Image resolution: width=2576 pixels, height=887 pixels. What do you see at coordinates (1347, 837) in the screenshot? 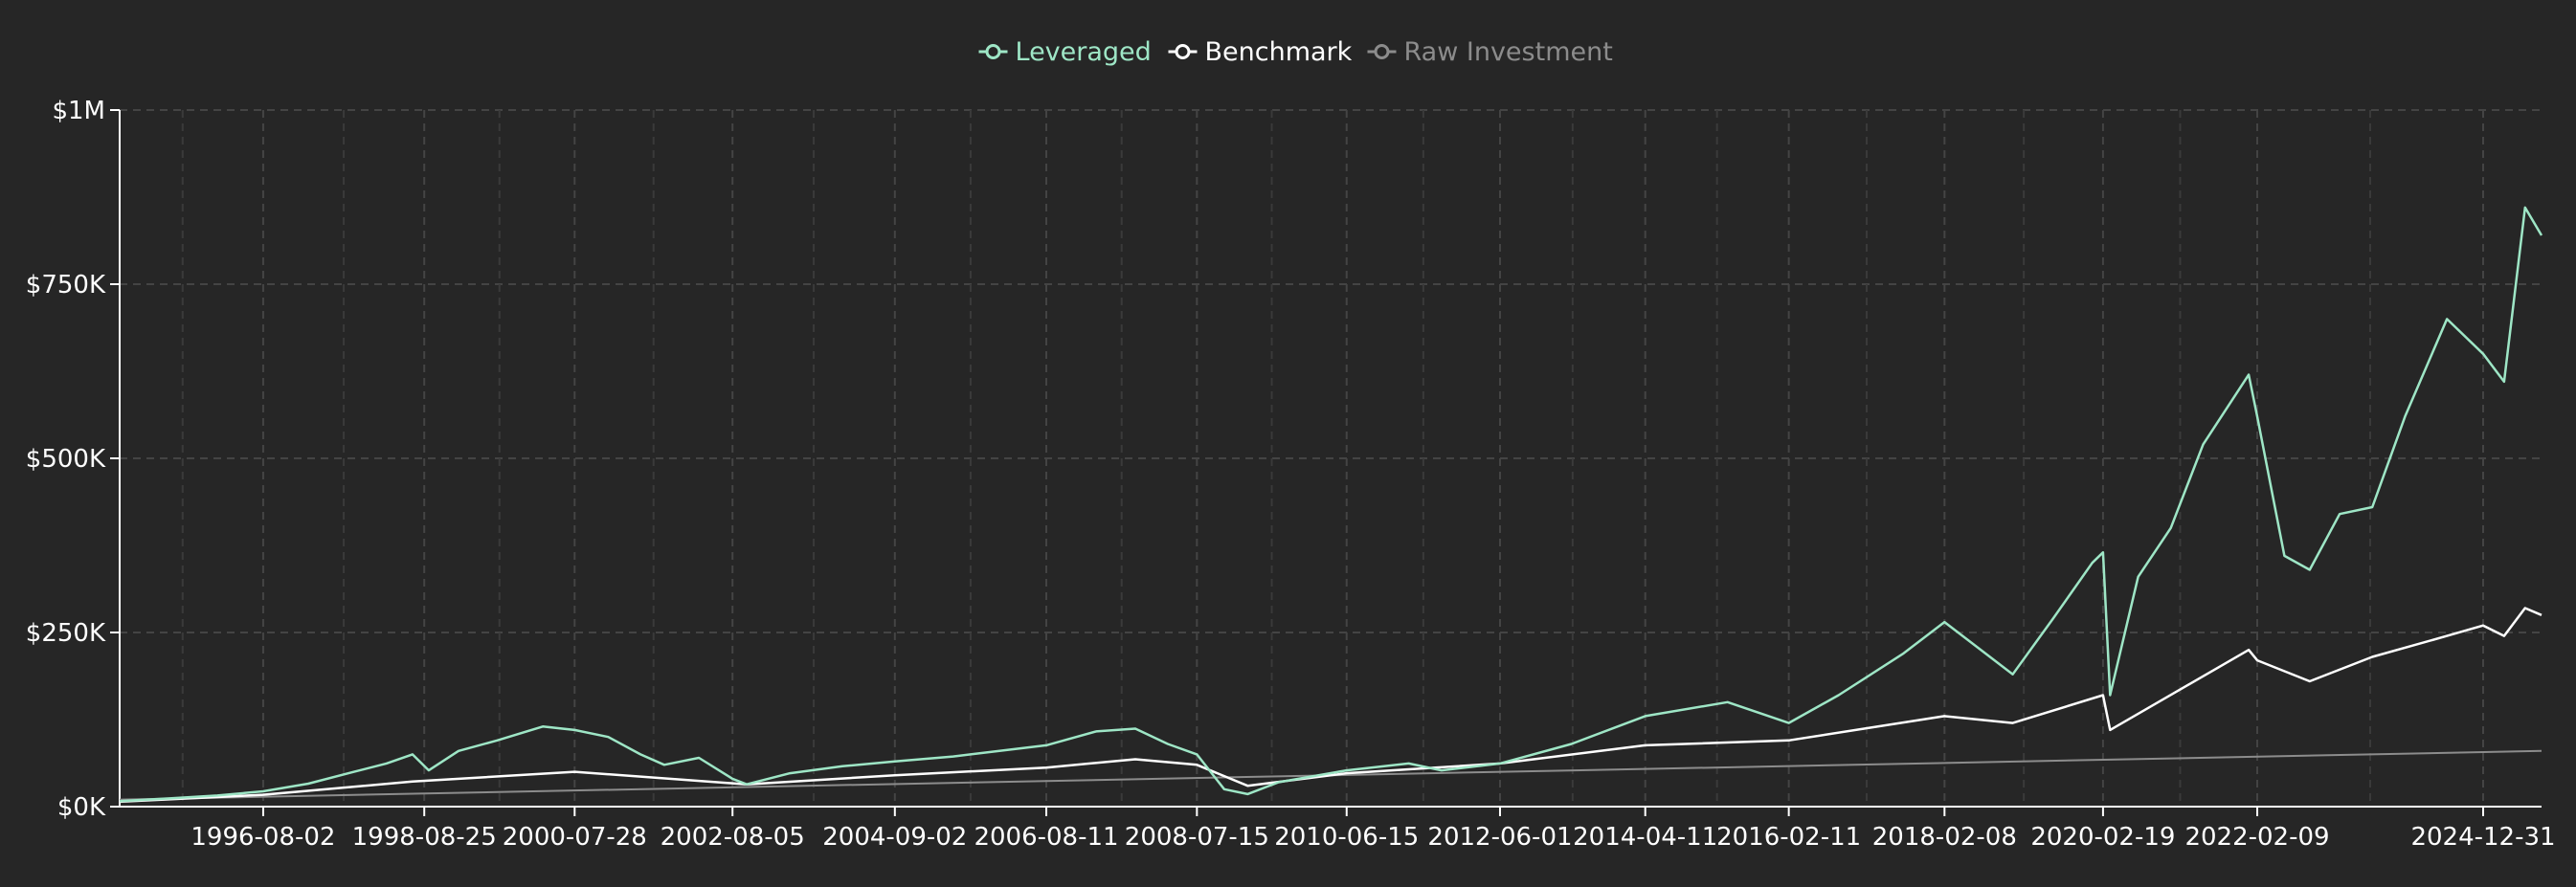
I see `x-tick-label: 2010-06-15` at bounding box center [1347, 837].